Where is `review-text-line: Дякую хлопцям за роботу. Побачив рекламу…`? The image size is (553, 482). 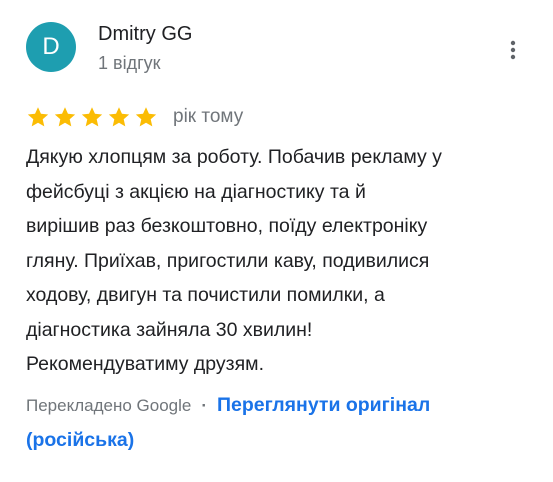 review-text-line: Дякую хлопцям за роботу. Побачив рекламу… is located at coordinates (234, 157).